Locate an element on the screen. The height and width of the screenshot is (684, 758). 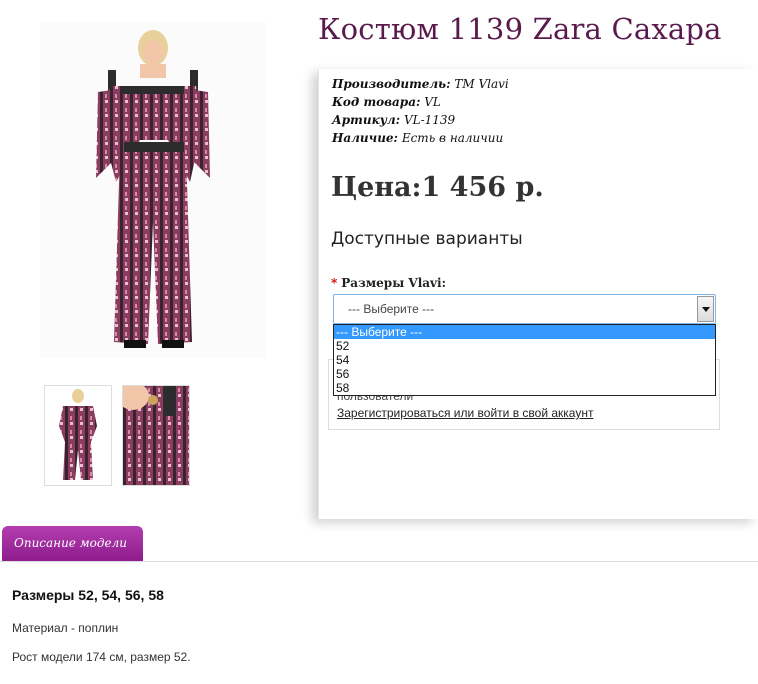
availability-row: Наличие: Есть в наличии is located at coordinates (420, 138).